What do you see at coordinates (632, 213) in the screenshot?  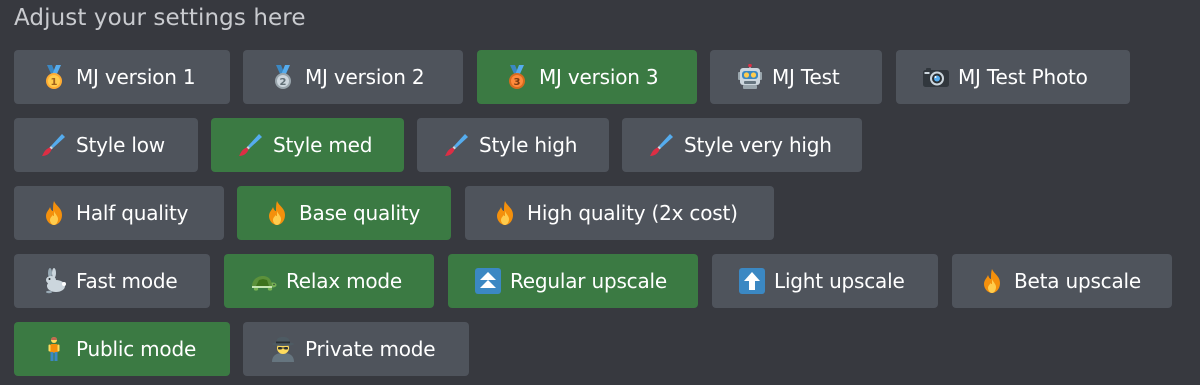 I see `high-quality-label: High quality (2x cost)` at bounding box center [632, 213].